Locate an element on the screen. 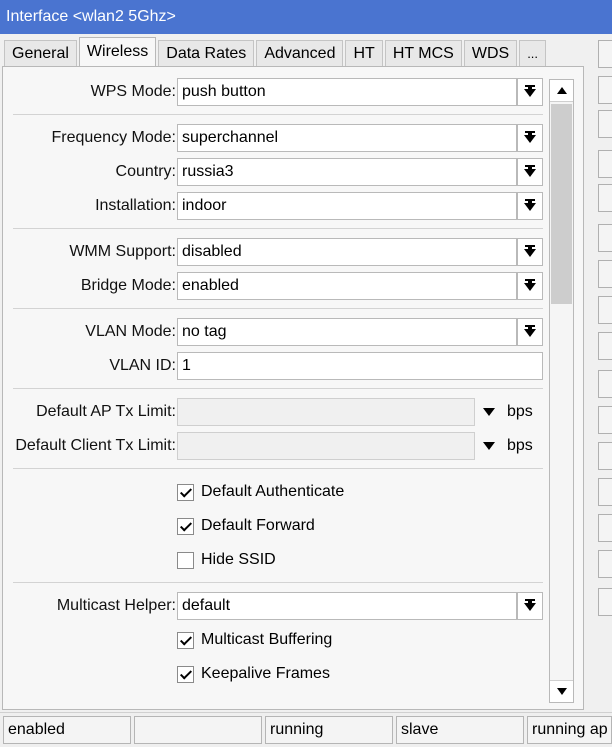  arrow-down-icon is located at coordinates (561, 691).